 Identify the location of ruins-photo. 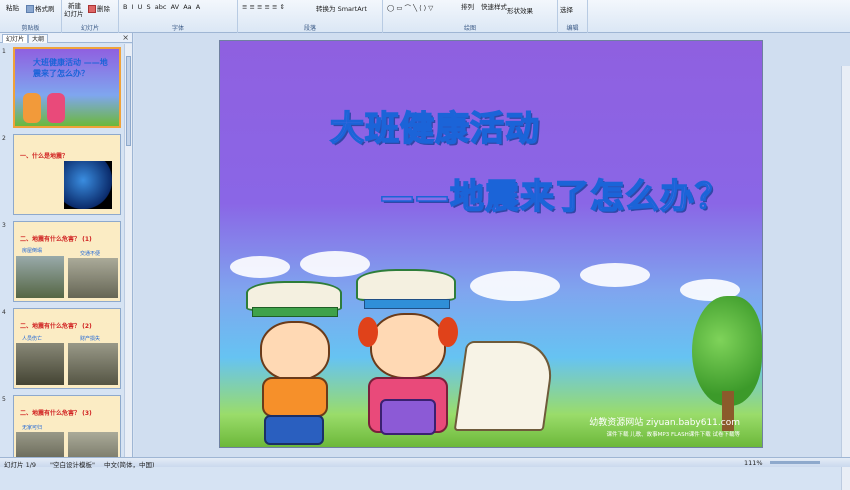
(93, 444).